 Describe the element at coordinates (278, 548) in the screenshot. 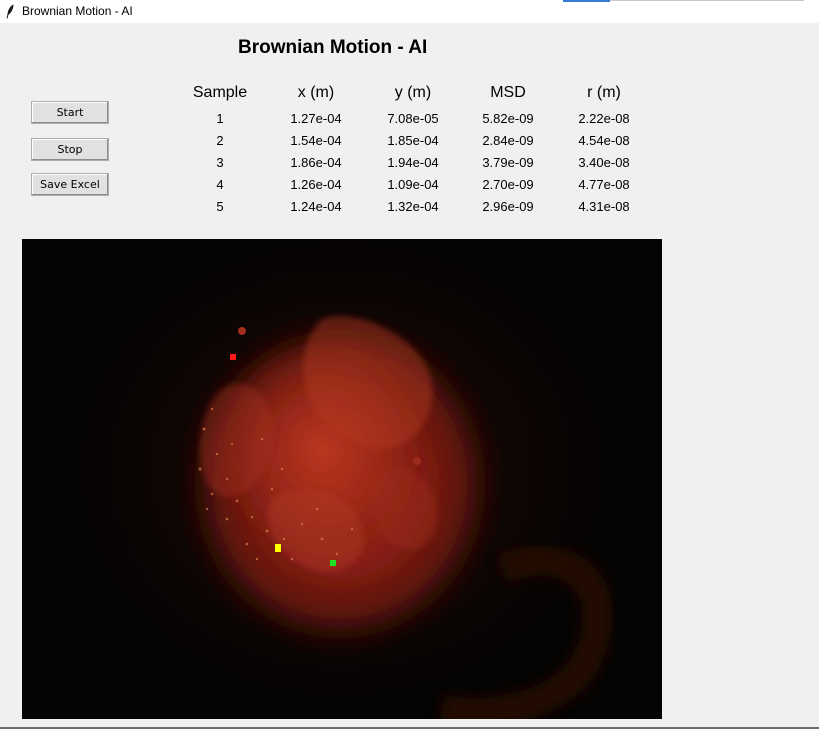

I see `yellow-particle-marker` at that location.